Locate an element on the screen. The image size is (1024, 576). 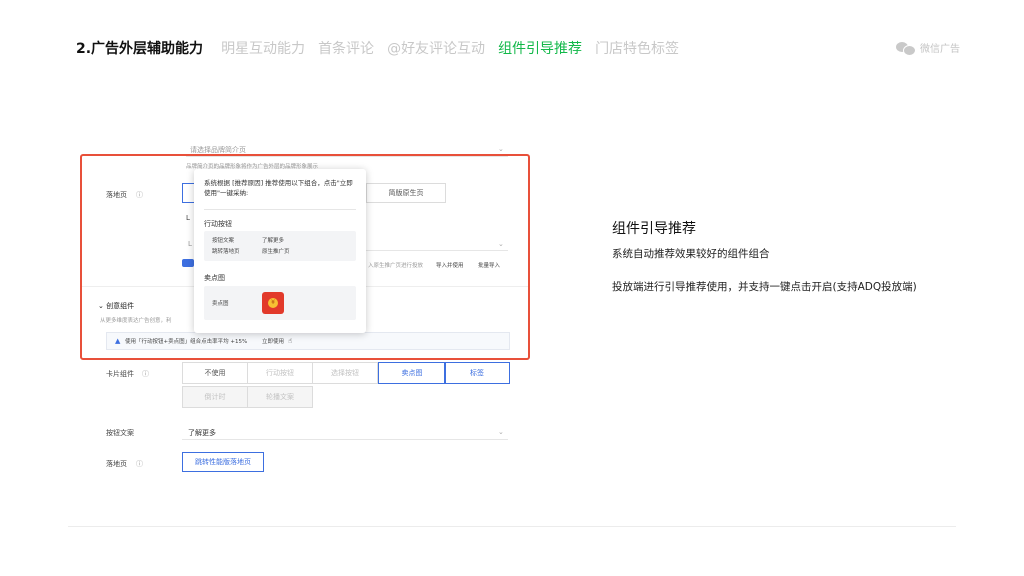
selling-key: 卖点图 is located at coordinates (220, 304).